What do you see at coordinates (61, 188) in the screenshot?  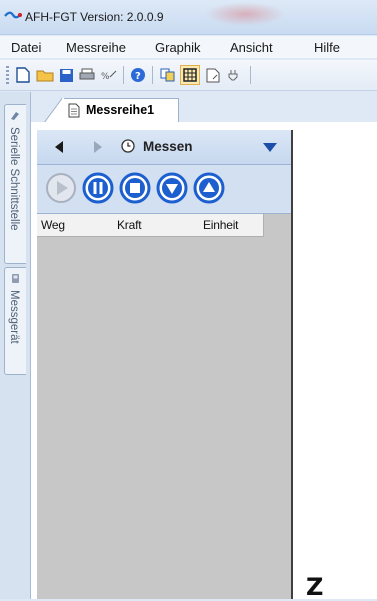 I see `play-icon` at bounding box center [61, 188].